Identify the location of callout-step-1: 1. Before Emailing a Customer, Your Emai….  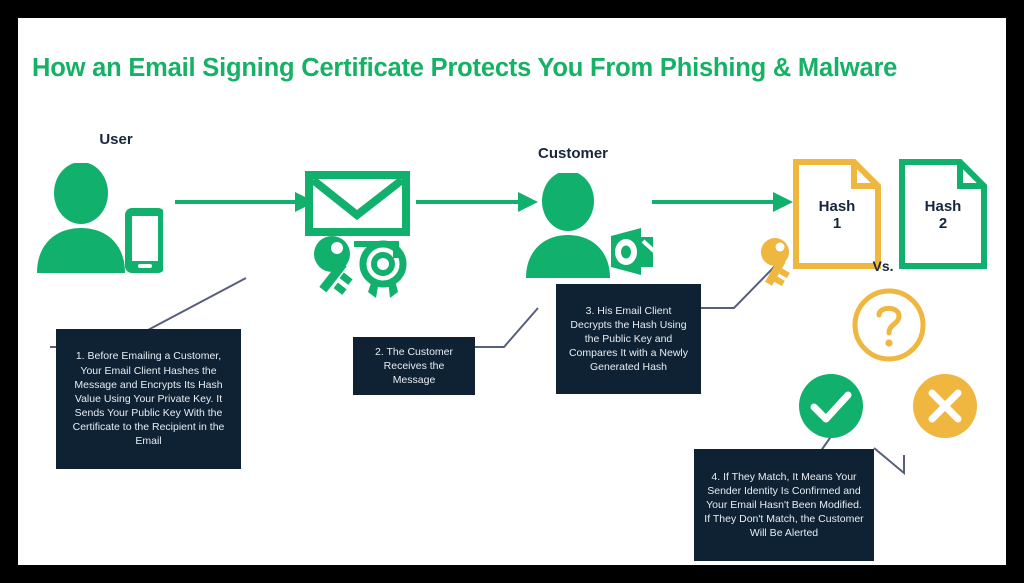
(148, 399).